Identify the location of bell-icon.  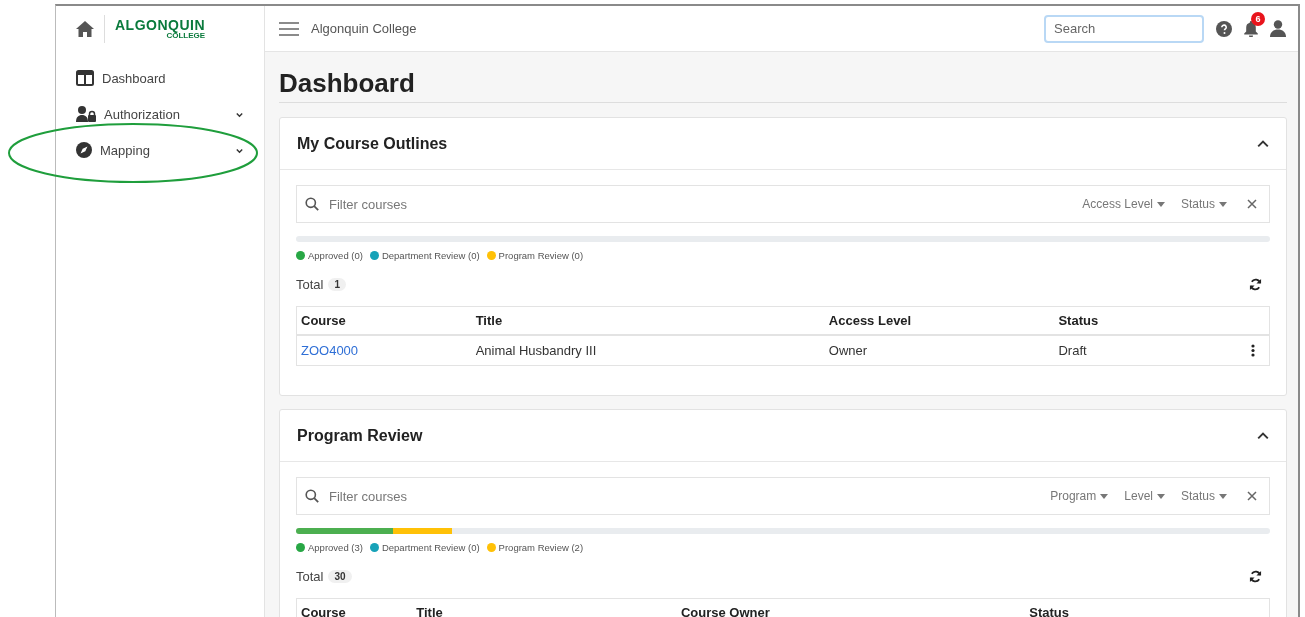
(1251, 28).